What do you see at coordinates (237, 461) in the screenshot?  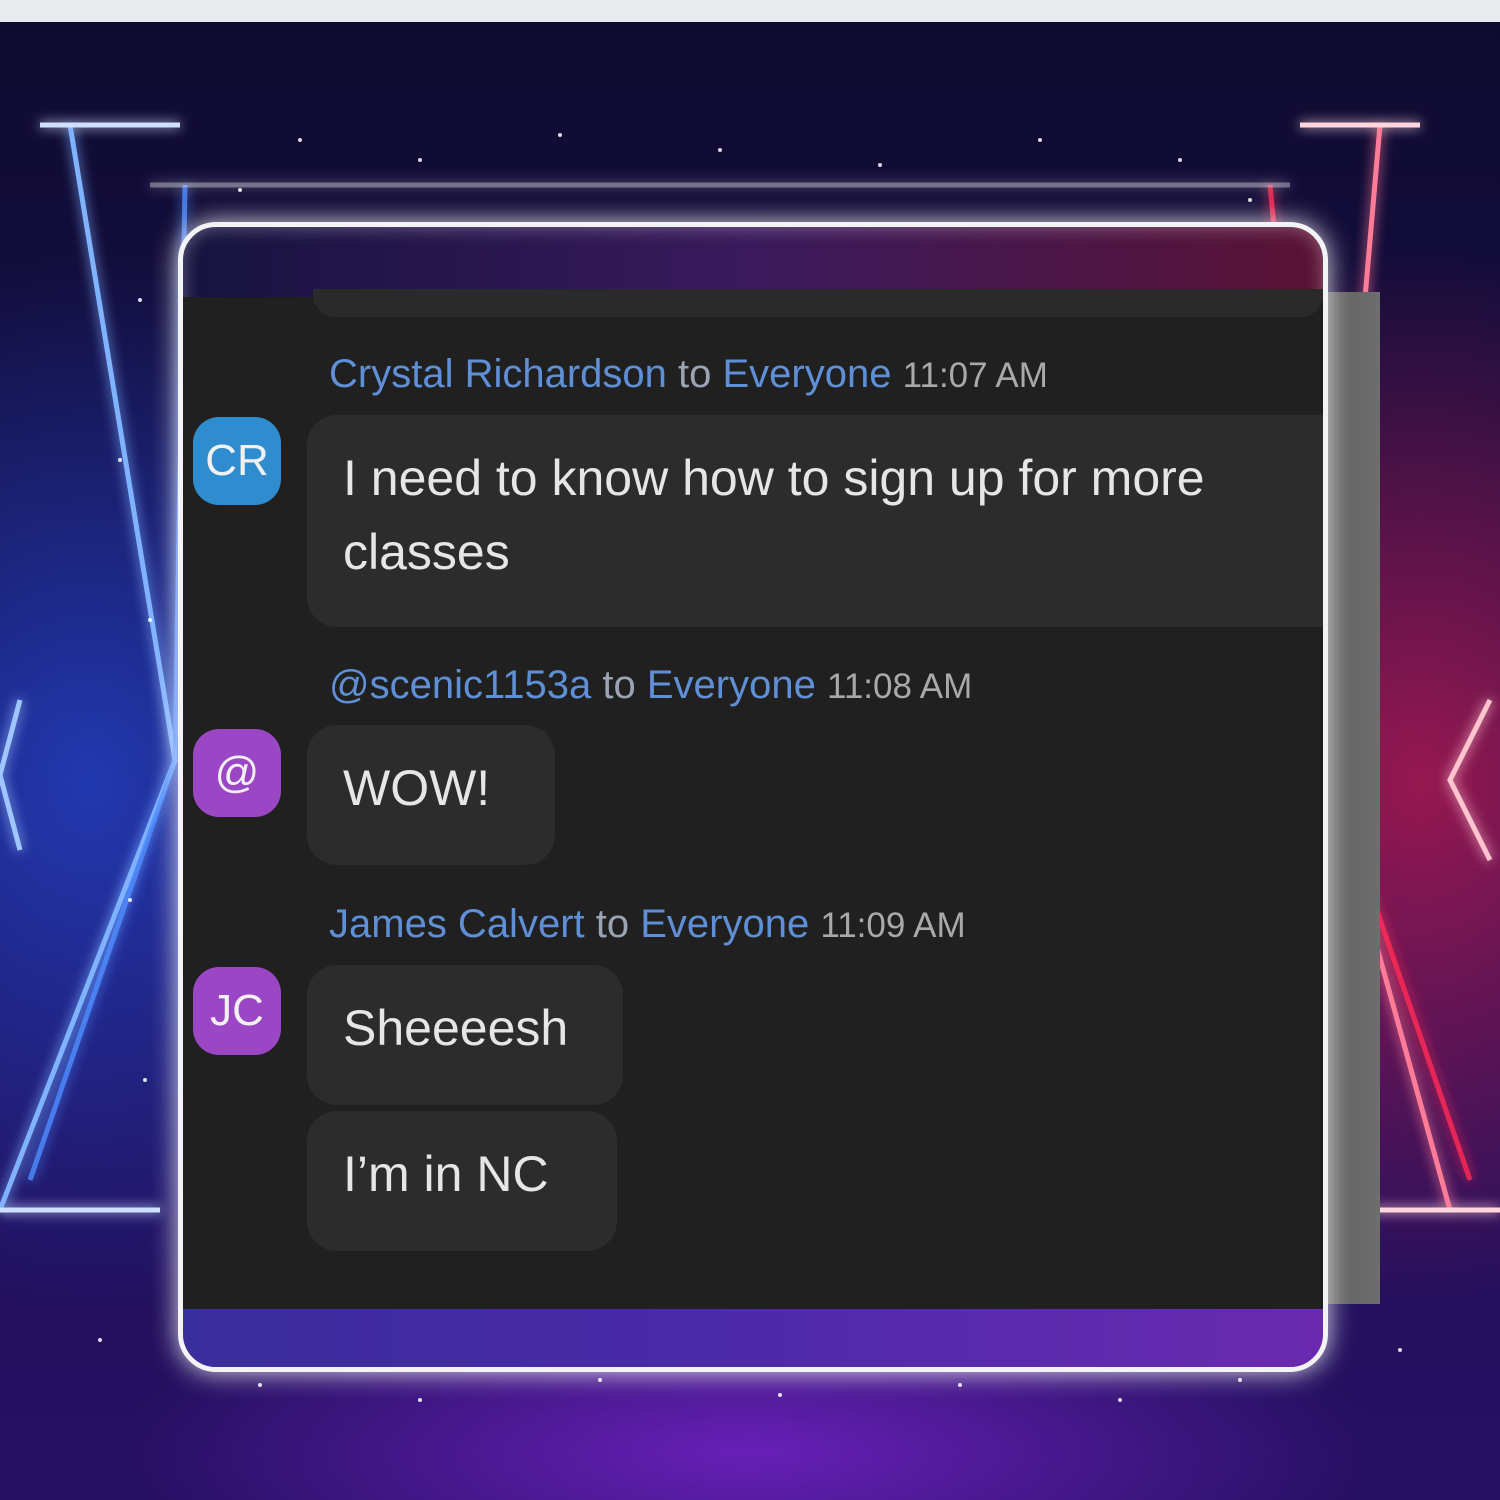 I see `avatar: CR` at bounding box center [237, 461].